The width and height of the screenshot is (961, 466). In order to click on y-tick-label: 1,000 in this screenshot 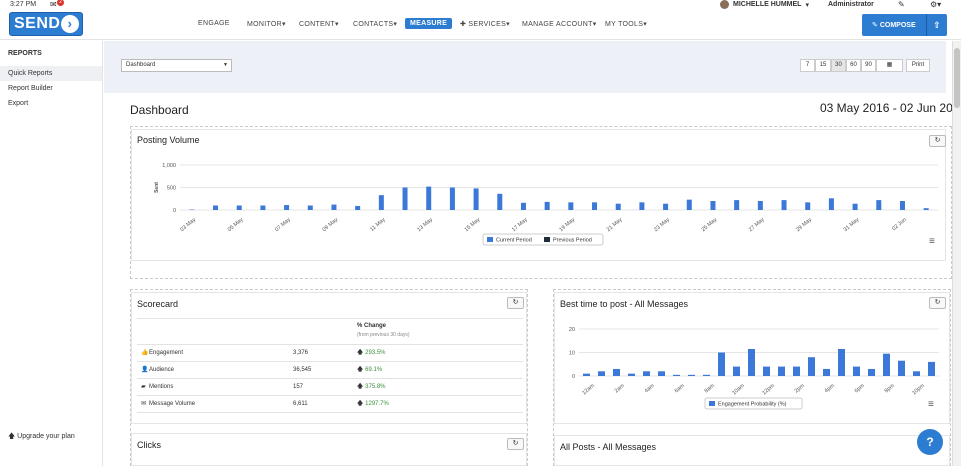, I will do `click(169, 166)`.